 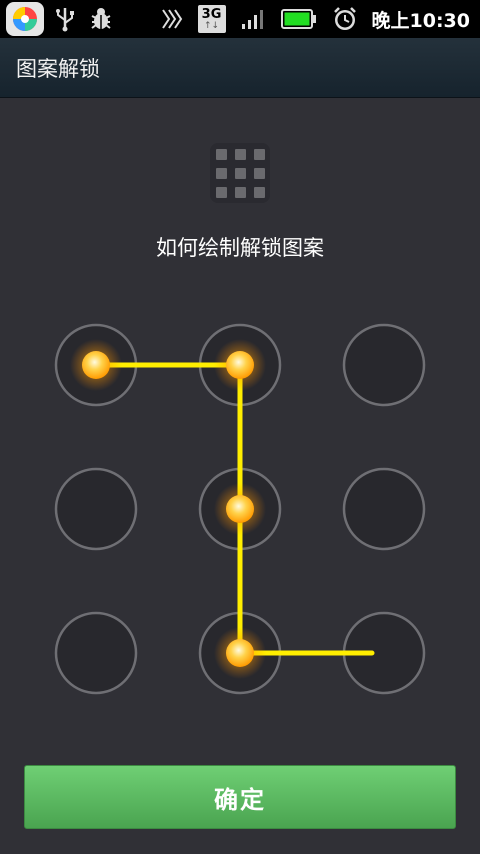 What do you see at coordinates (240, 797) in the screenshot?
I see `confirm-button: 确定` at bounding box center [240, 797].